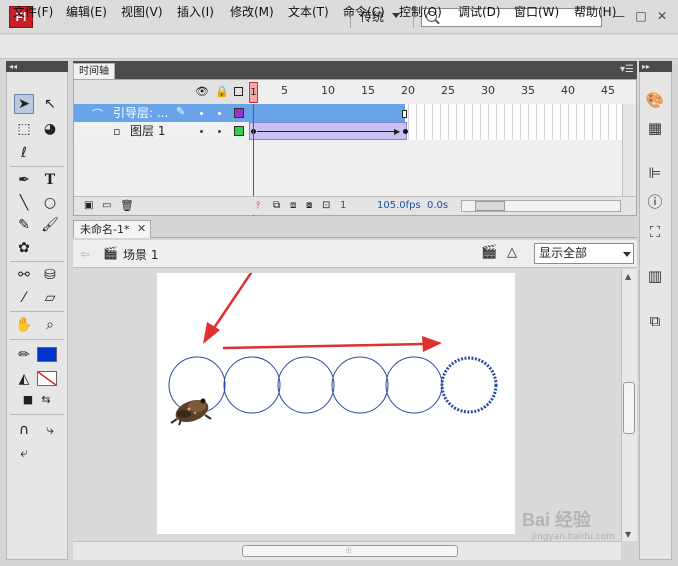 This screenshot has width=678, height=566. Describe the element at coordinates (628, 276) in the screenshot. I see `scroll-up-icon: ▲` at that location.